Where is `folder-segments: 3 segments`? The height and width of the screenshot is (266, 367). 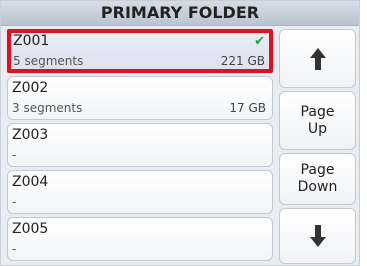
folder-segments: 3 segments is located at coordinates (47, 108).